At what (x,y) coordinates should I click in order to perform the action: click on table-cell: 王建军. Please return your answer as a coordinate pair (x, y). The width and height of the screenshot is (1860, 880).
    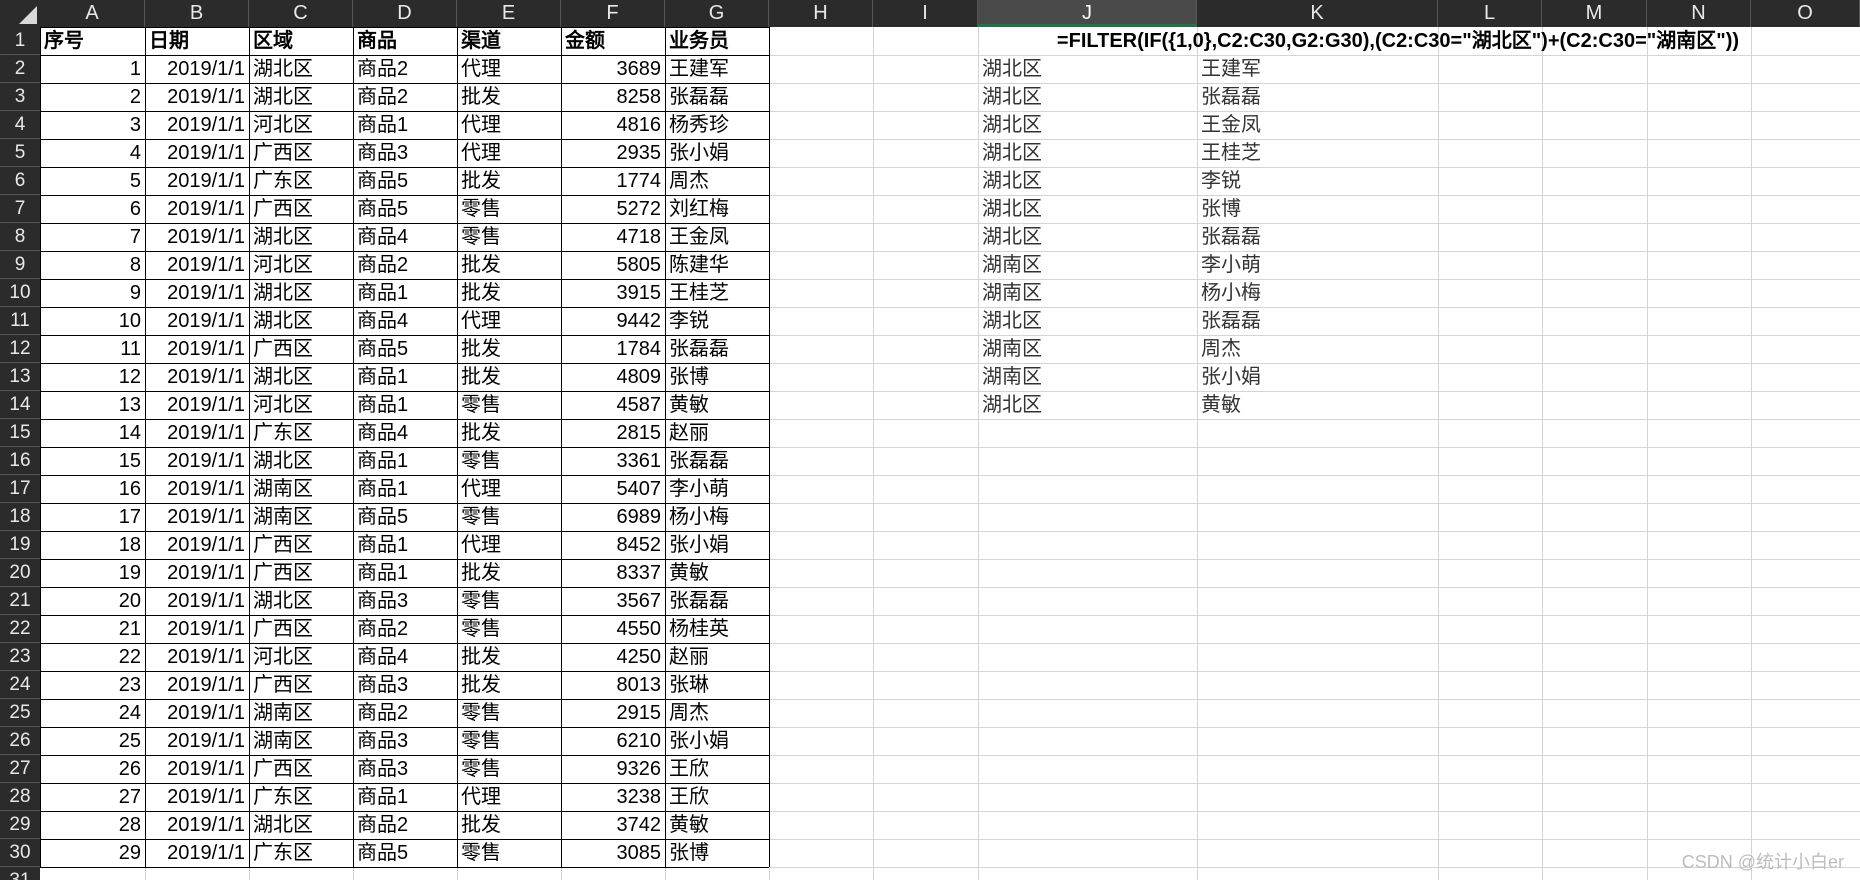
    Looking at the image, I should click on (717, 69).